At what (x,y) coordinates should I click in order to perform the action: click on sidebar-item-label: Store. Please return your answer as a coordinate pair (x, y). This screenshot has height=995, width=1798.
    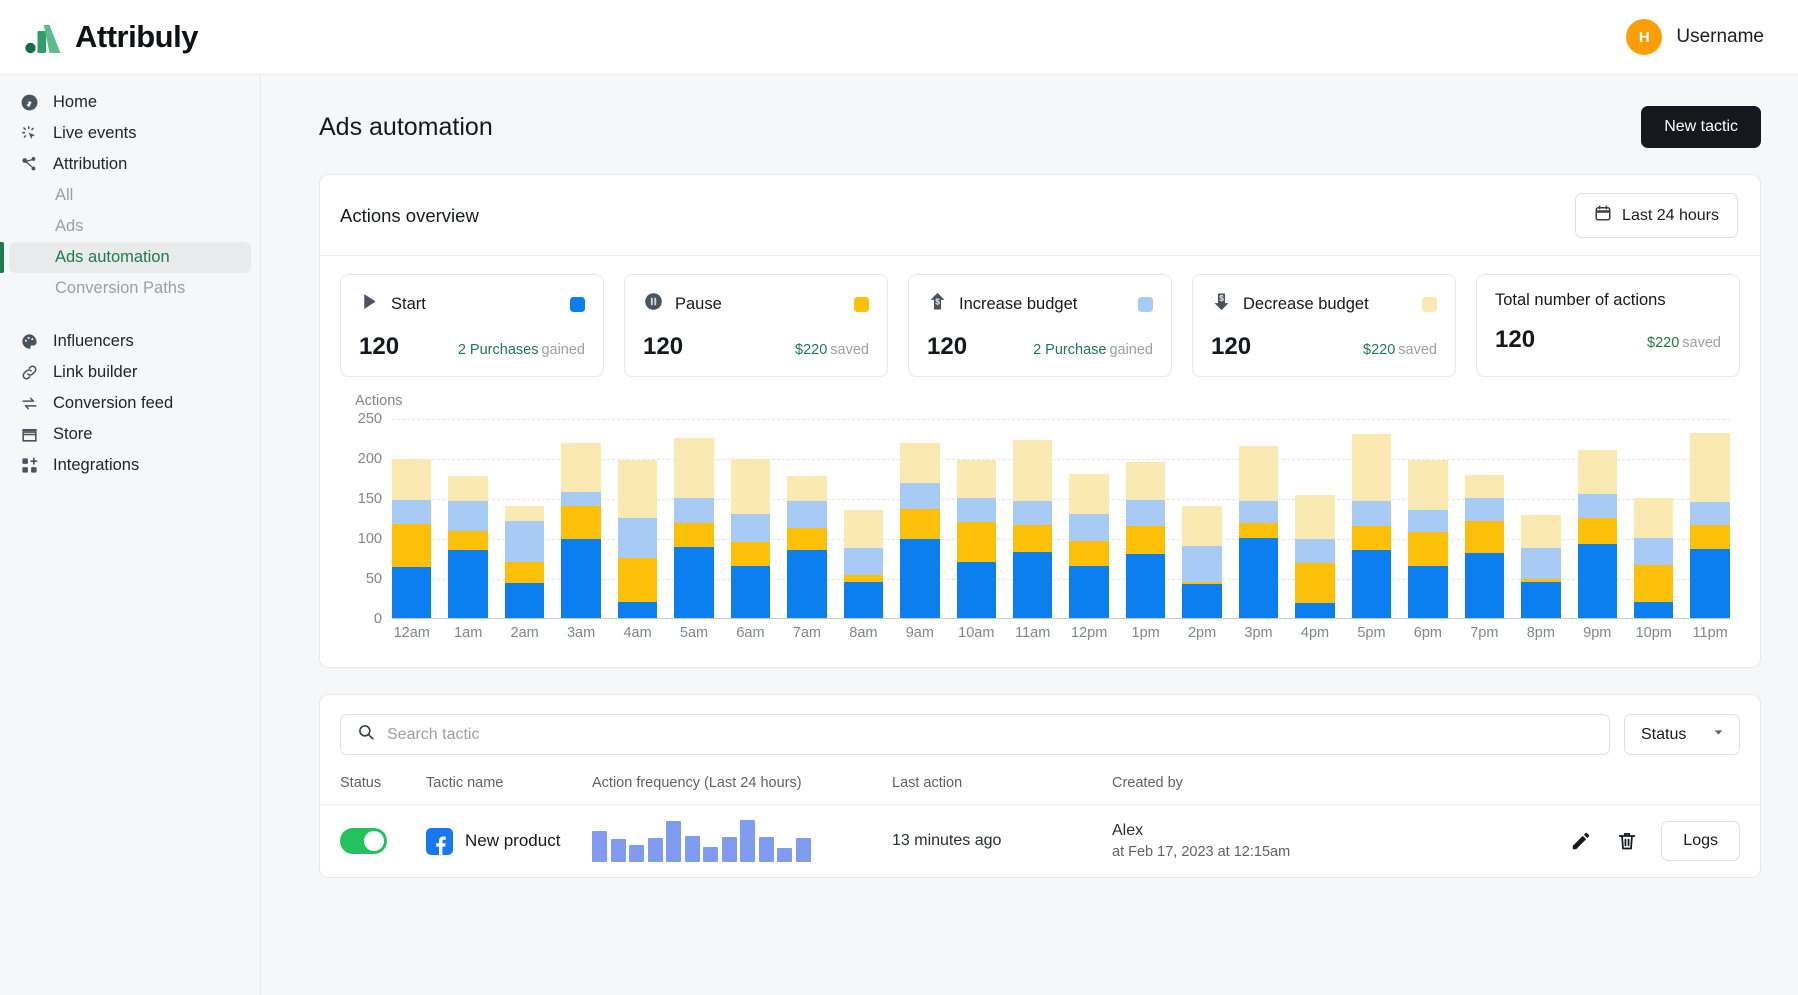
    Looking at the image, I should click on (73, 434).